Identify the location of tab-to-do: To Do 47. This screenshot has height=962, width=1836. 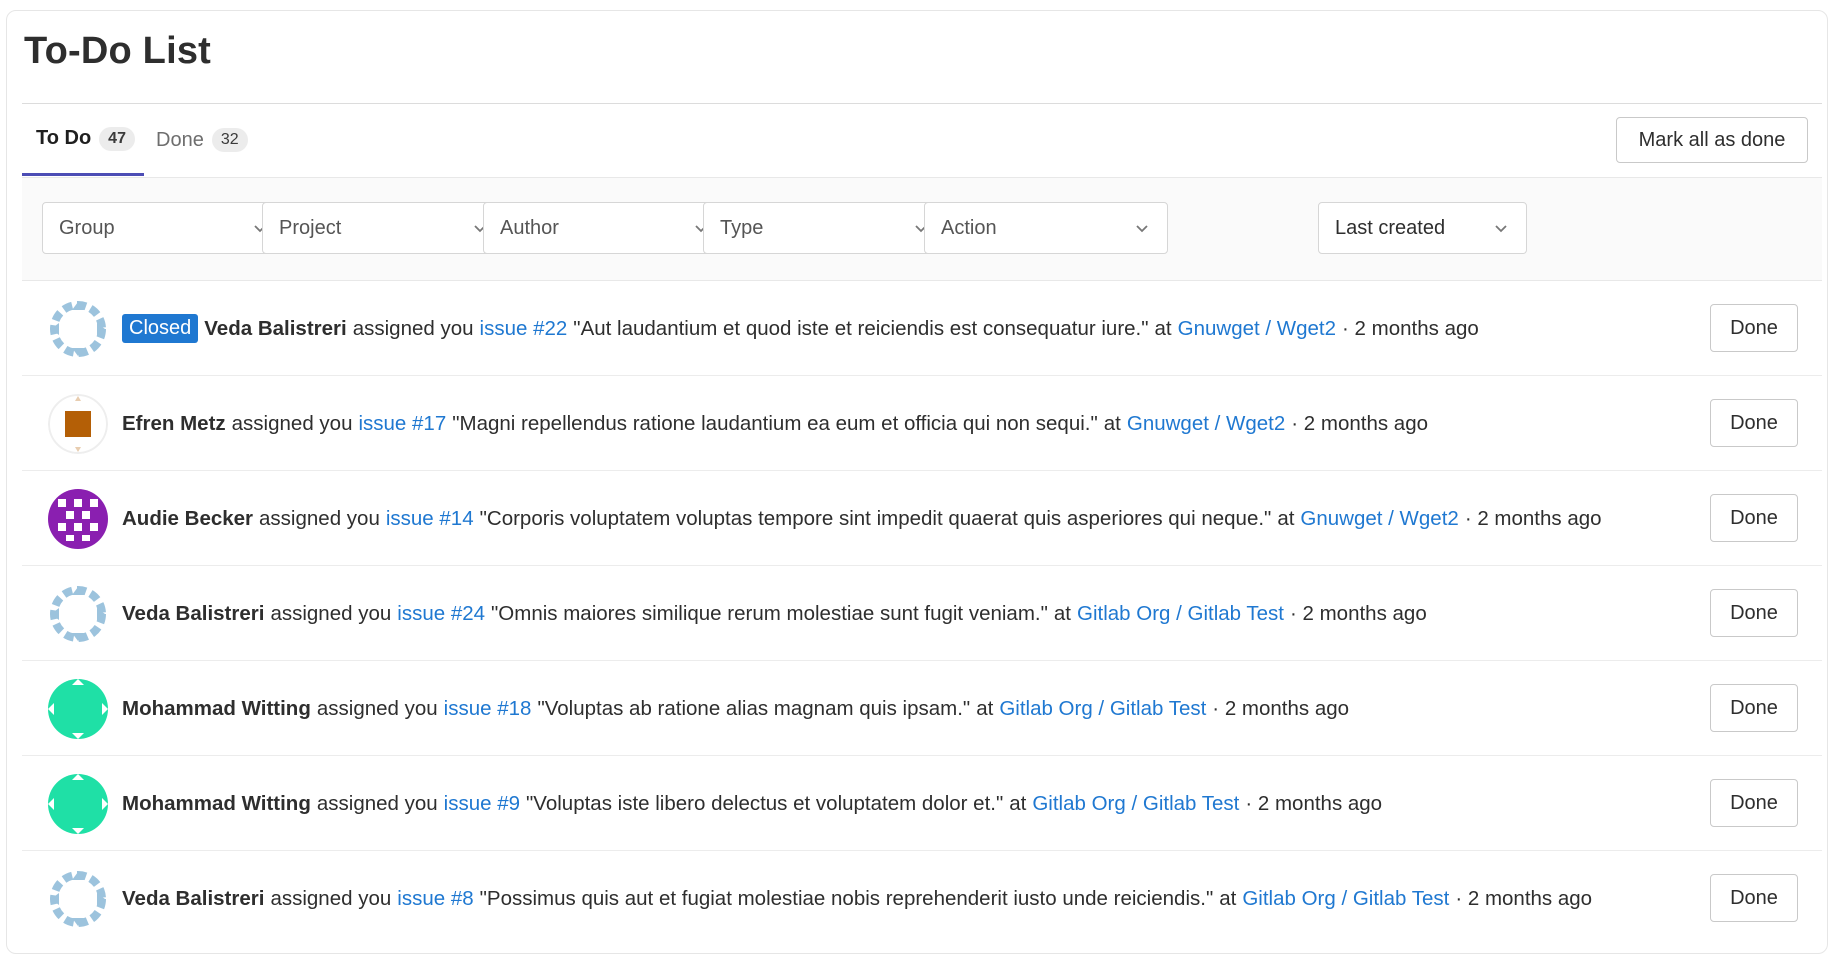
(83, 140).